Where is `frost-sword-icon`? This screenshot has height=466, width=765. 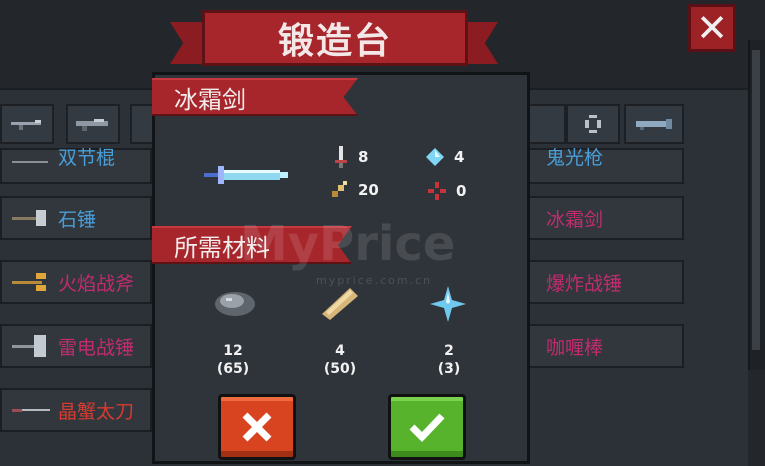 frost-sword-icon is located at coordinates (246, 175).